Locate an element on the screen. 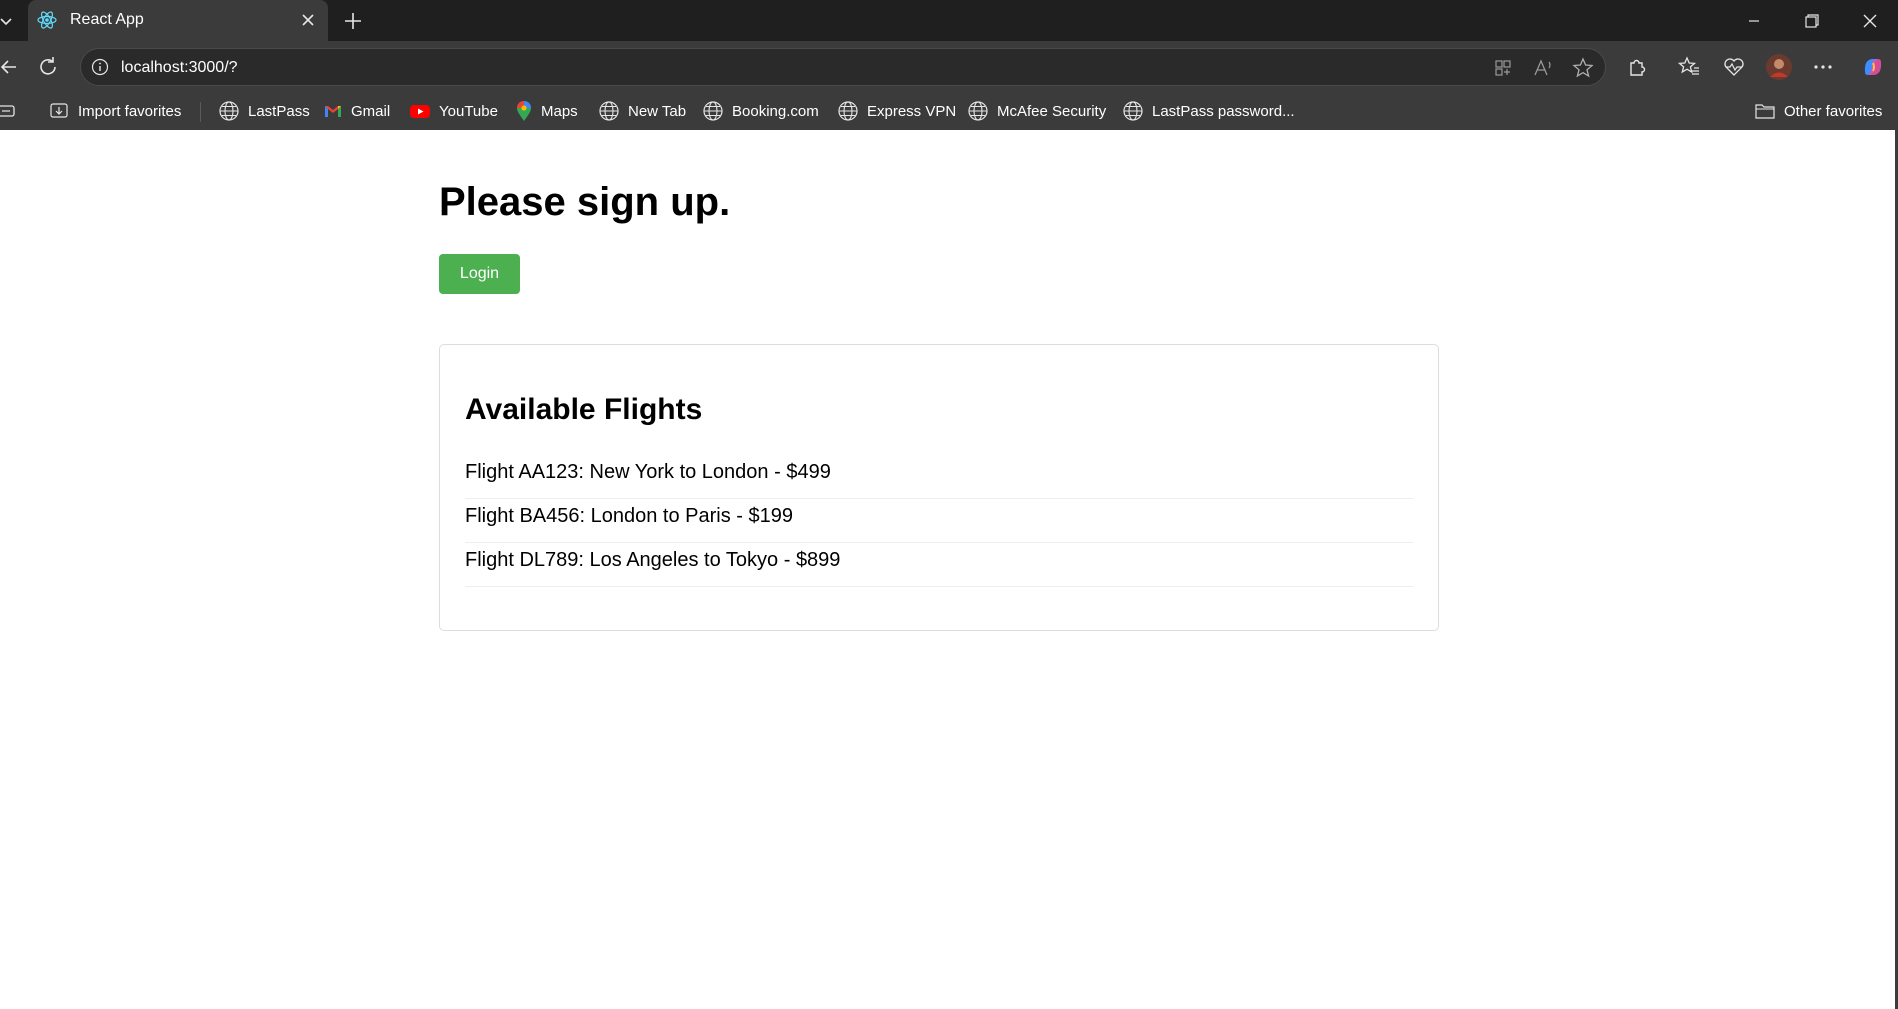 Image resolution: width=1898 pixels, height=1009 pixels. bookmark-lastpass: LastPass is located at coordinates (264, 111).